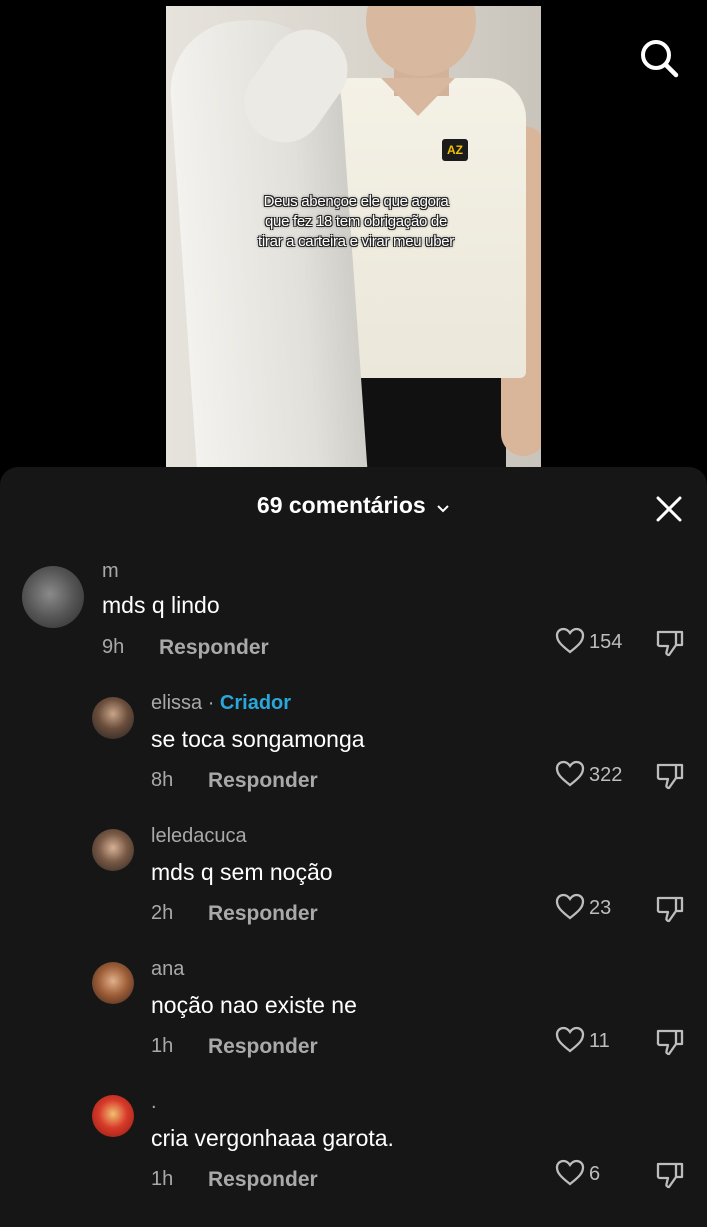  I want to click on like-count: 322, so click(606, 775).